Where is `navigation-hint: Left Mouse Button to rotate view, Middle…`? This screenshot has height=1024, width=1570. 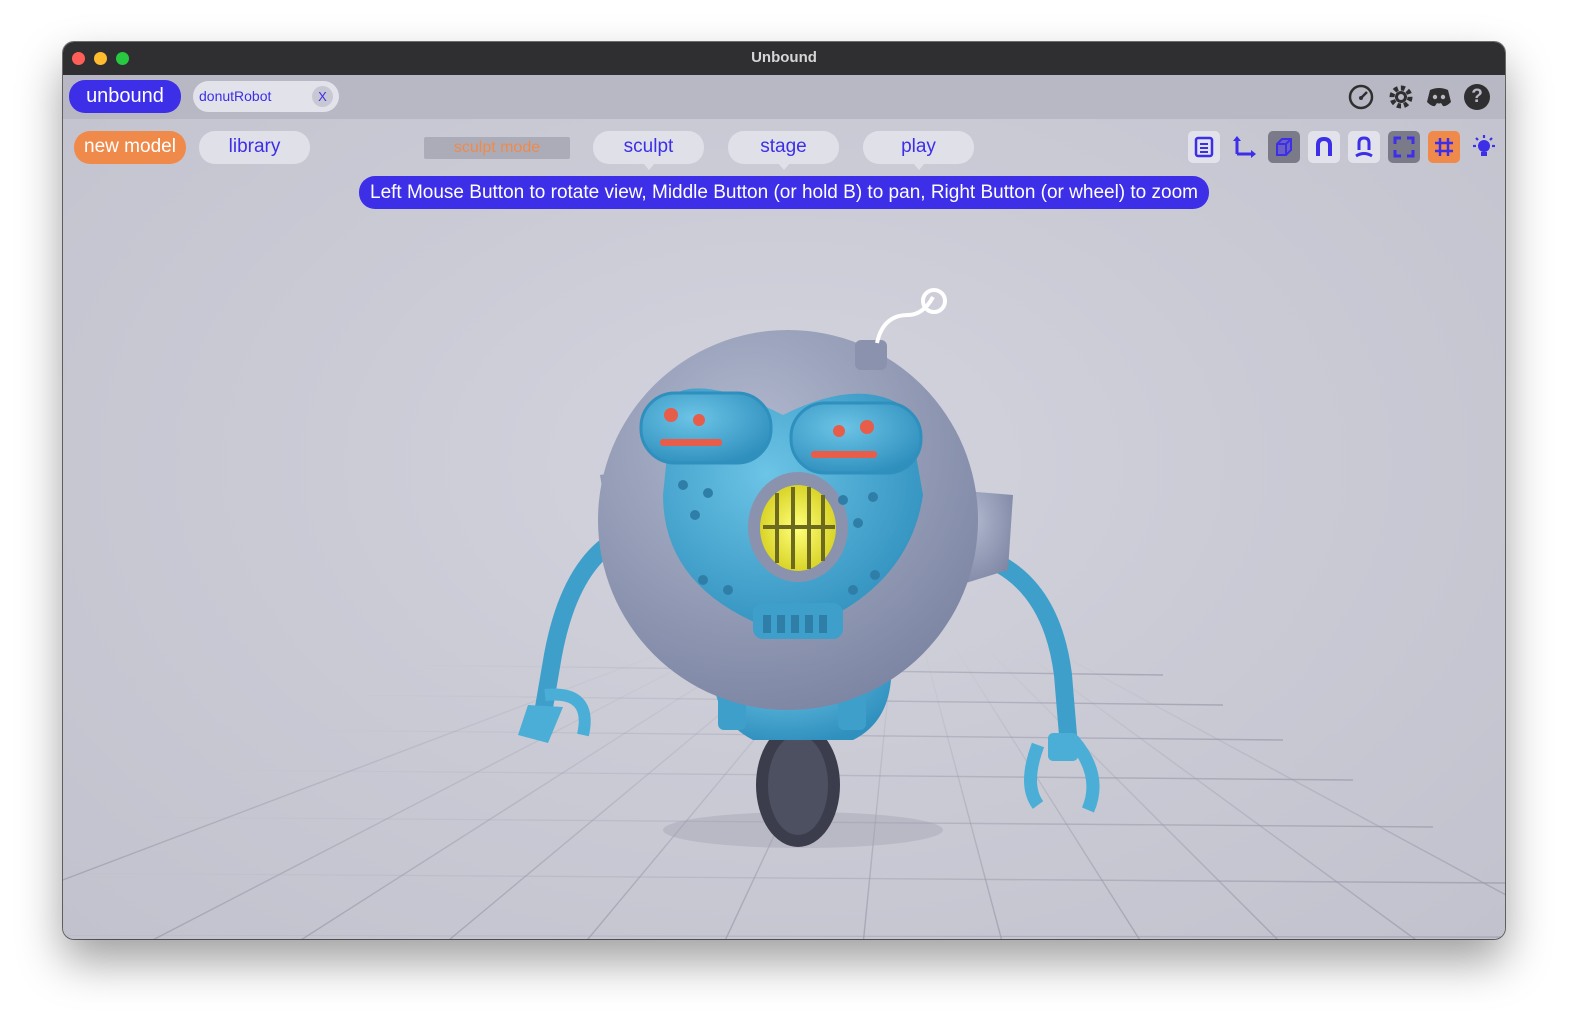
navigation-hint: Left Mouse Button to rotate view, Middle… is located at coordinates (784, 192).